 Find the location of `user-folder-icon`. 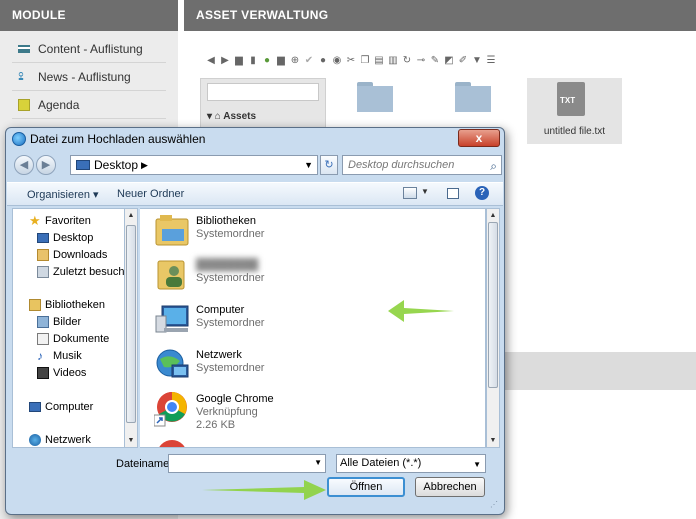

user-folder-icon is located at coordinates (172, 275).